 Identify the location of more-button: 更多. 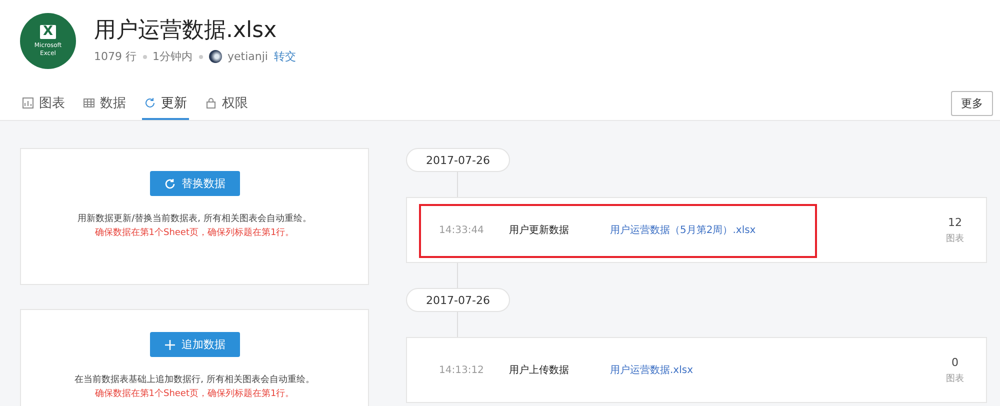
(972, 103).